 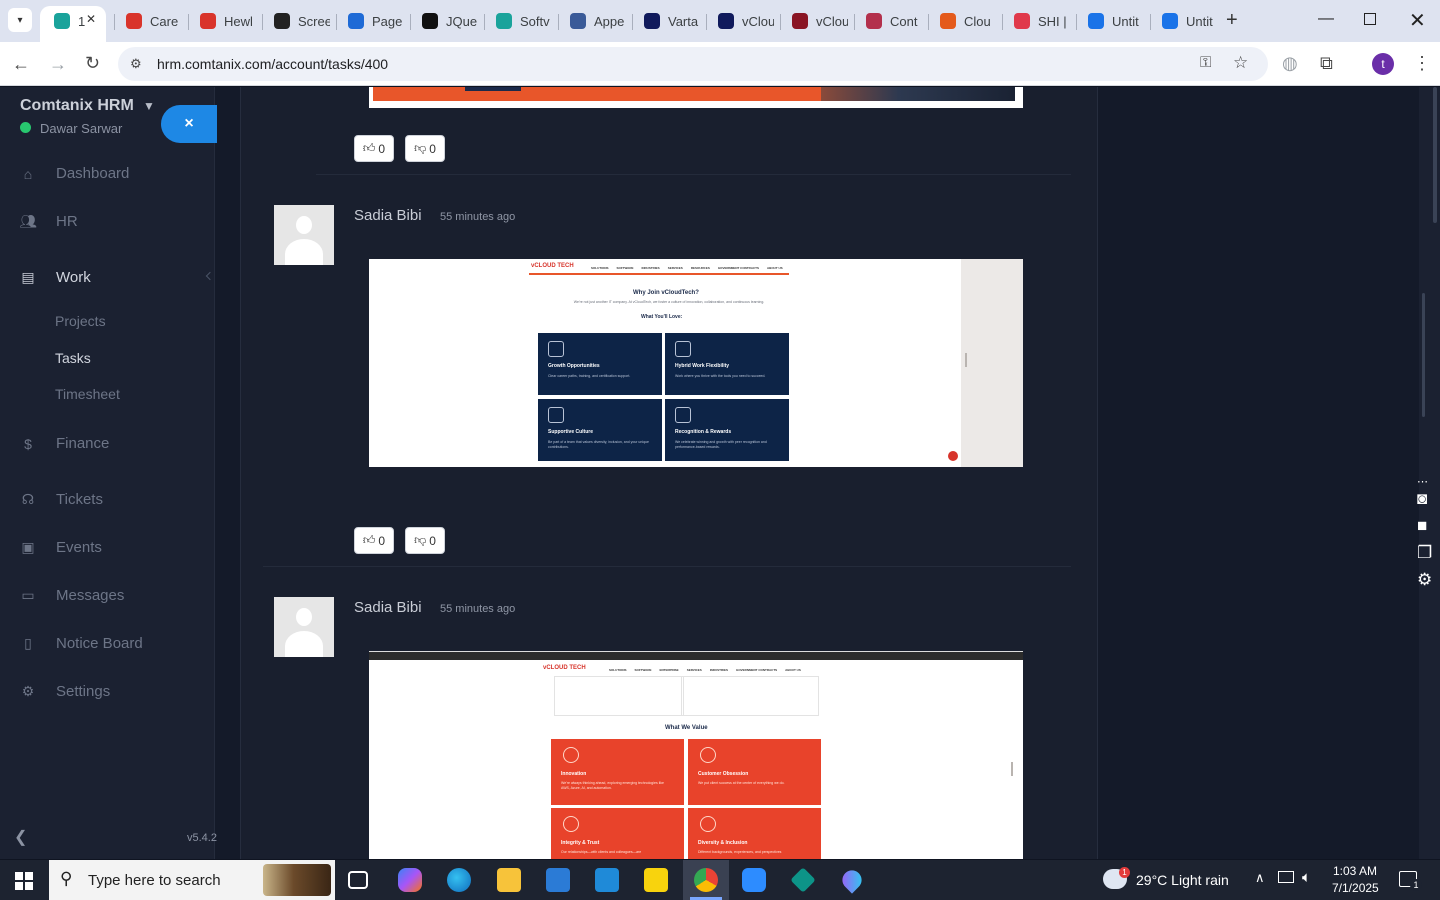 What do you see at coordinates (832, 21) in the screenshot?
I see `browser-tab-label: vClou` at bounding box center [832, 21].